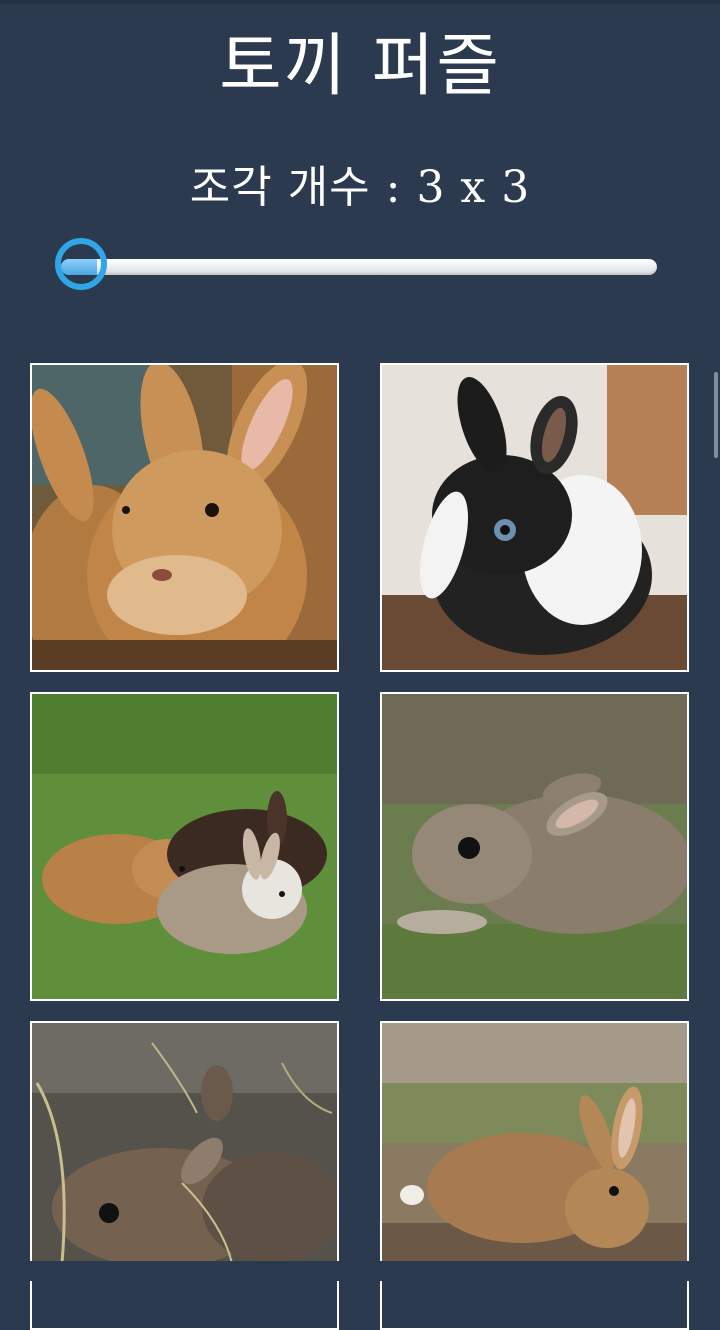 This screenshot has height=1330, width=720. Describe the element at coordinates (360, 66) in the screenshot. I see `page-title: 토끼 퍼즐` at that location.